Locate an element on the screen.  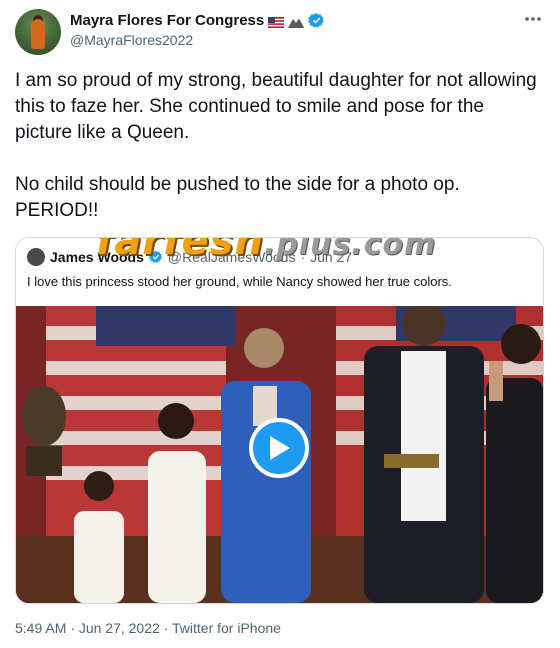
verified-badge-icon is located at coordinates (316, 20).